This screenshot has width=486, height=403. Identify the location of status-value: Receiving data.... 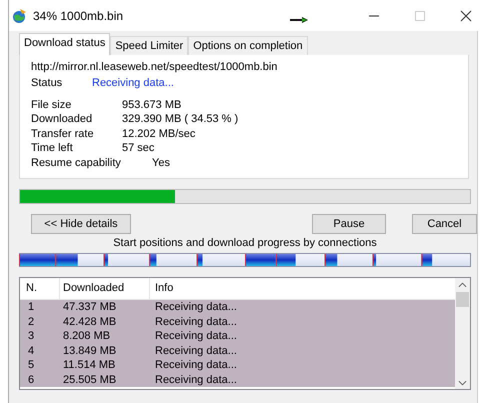
(133, 83).